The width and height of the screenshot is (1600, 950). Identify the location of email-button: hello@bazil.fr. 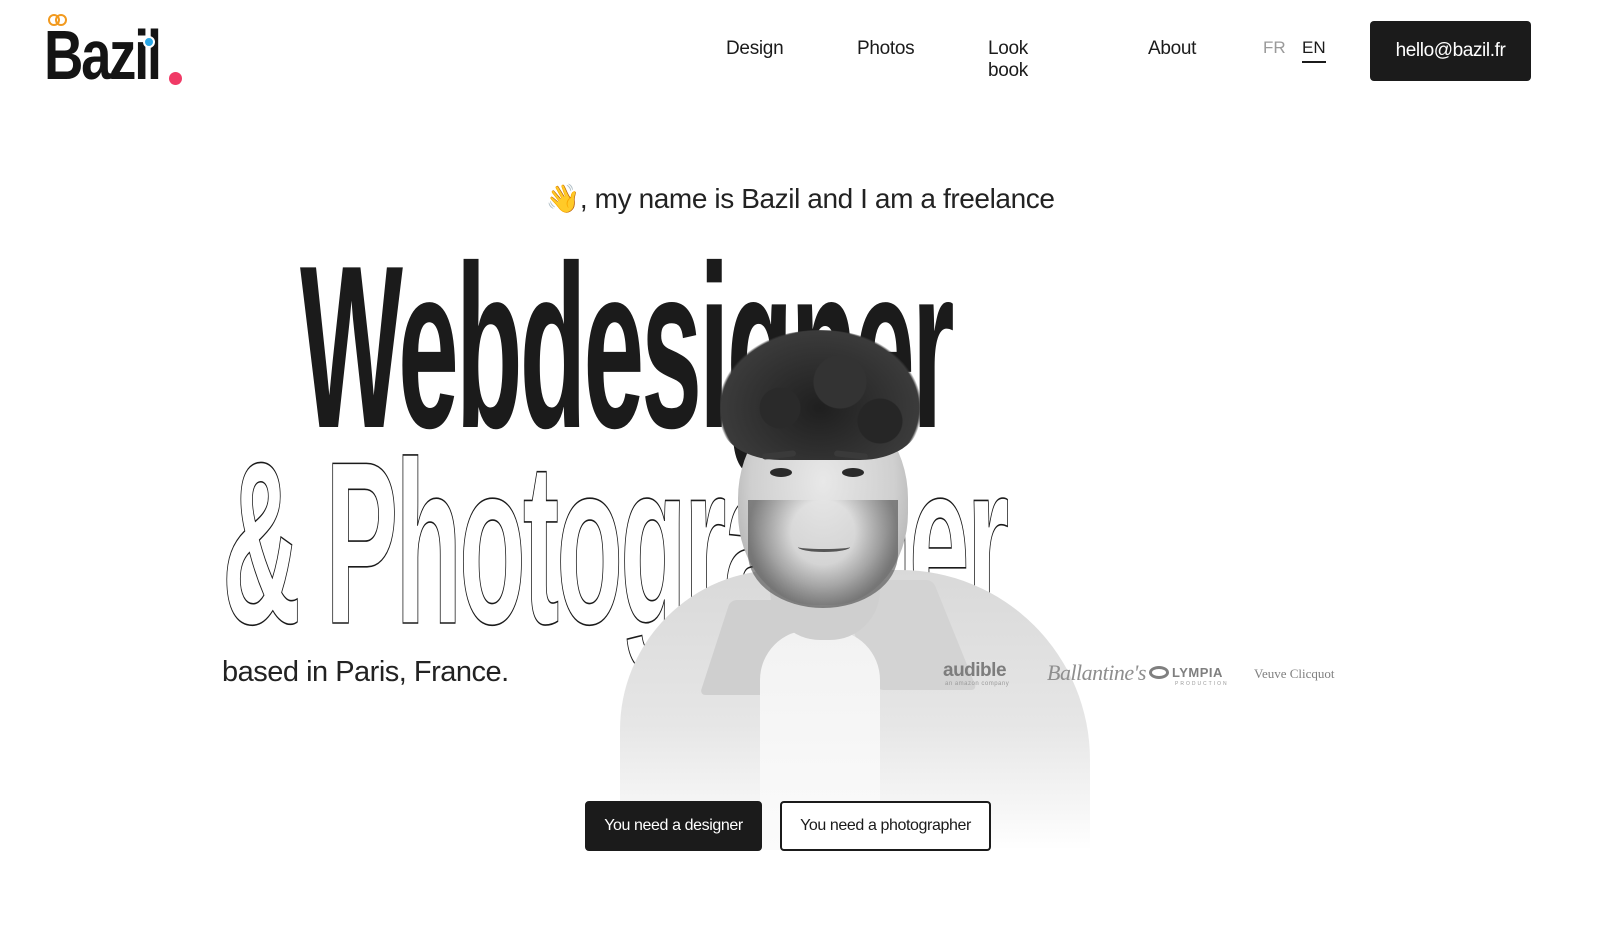
(1450, 51).